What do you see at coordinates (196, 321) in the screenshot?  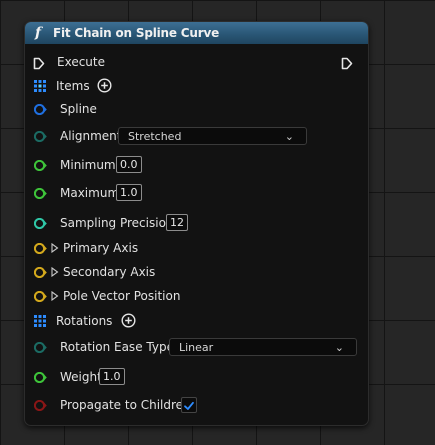 I see `rotations-row: Rotations` at bounding box center [196, 321].